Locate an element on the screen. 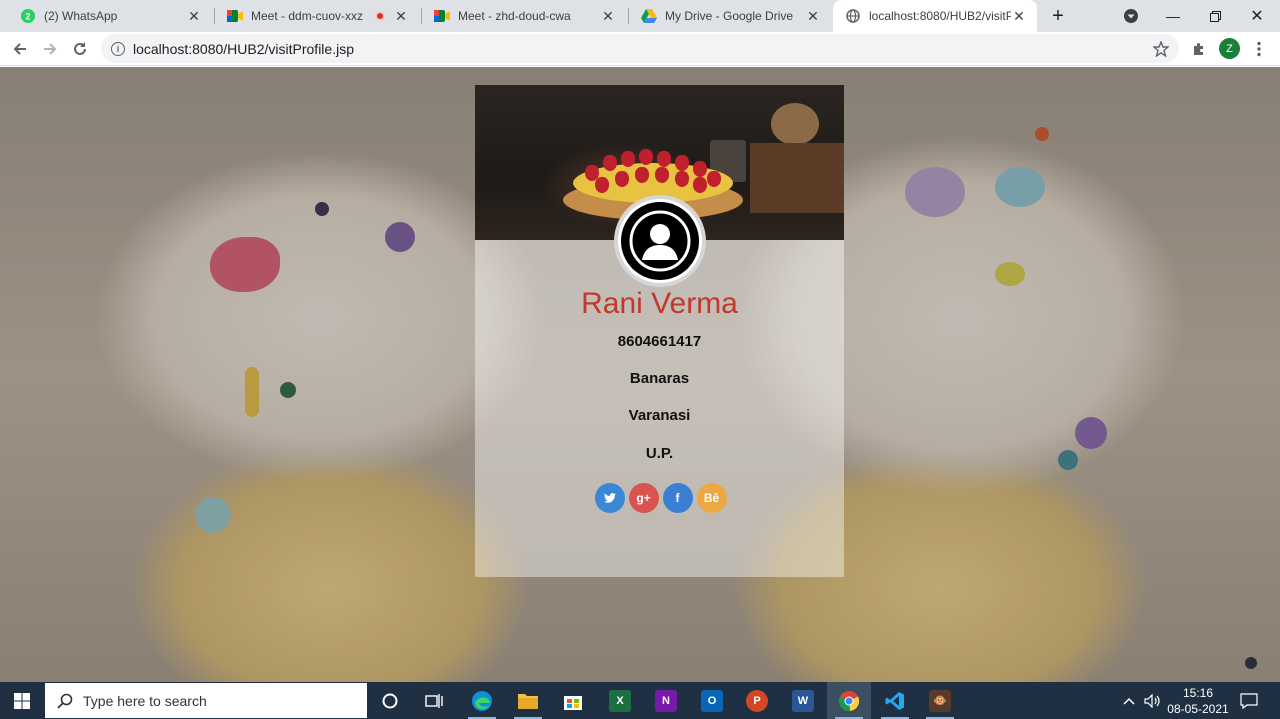 The width and height of the screenshot is (1280, 719). new-tab-button: + is located at coordinates (1058, 16).